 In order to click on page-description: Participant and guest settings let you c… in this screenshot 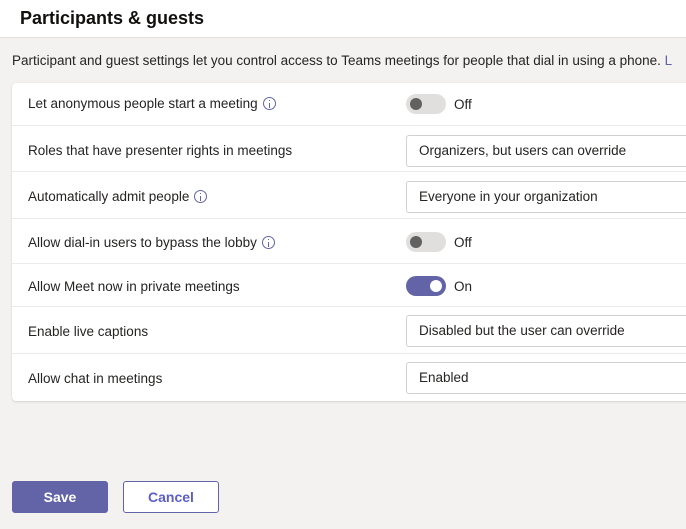, I will do `click(342, 60)`.